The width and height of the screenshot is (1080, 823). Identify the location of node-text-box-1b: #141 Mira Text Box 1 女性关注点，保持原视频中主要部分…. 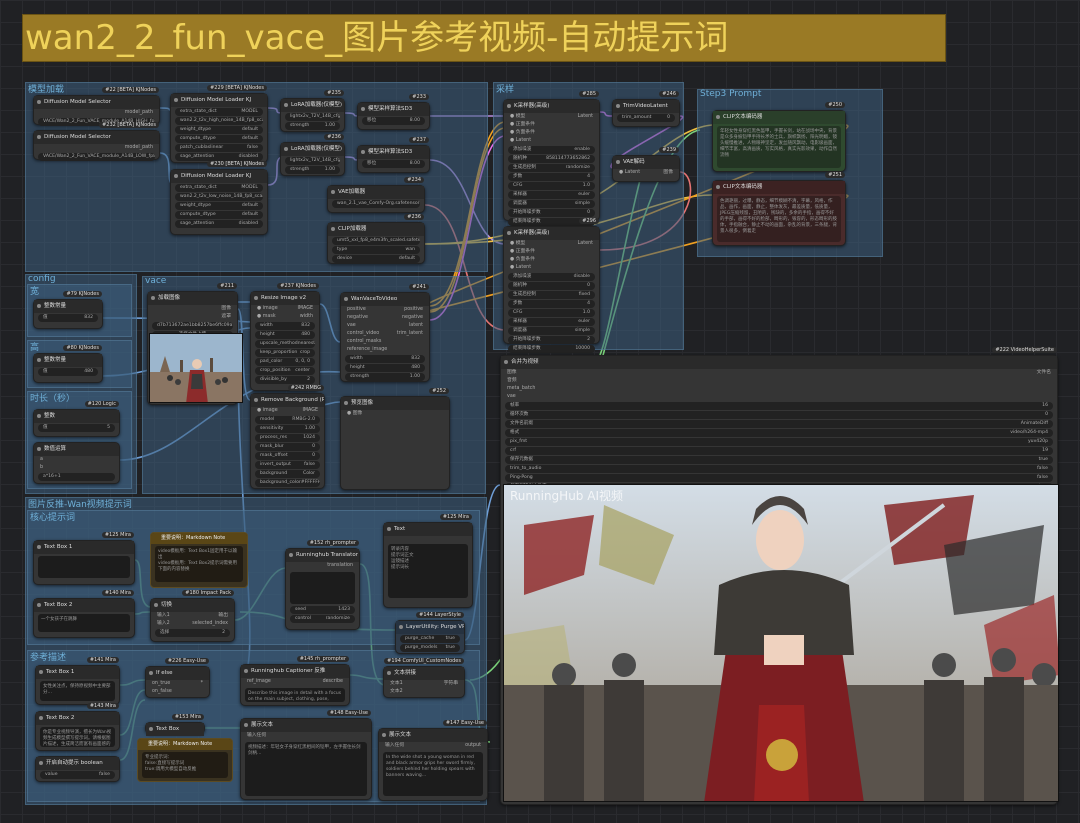
(77, 681).